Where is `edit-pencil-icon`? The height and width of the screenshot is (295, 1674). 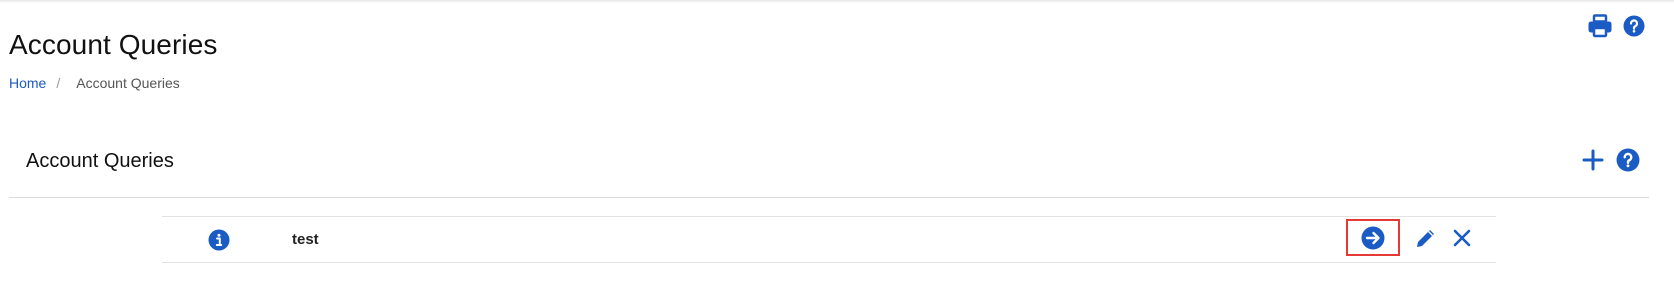 edit-pencil-icon is located at coordinates (1426, 238).